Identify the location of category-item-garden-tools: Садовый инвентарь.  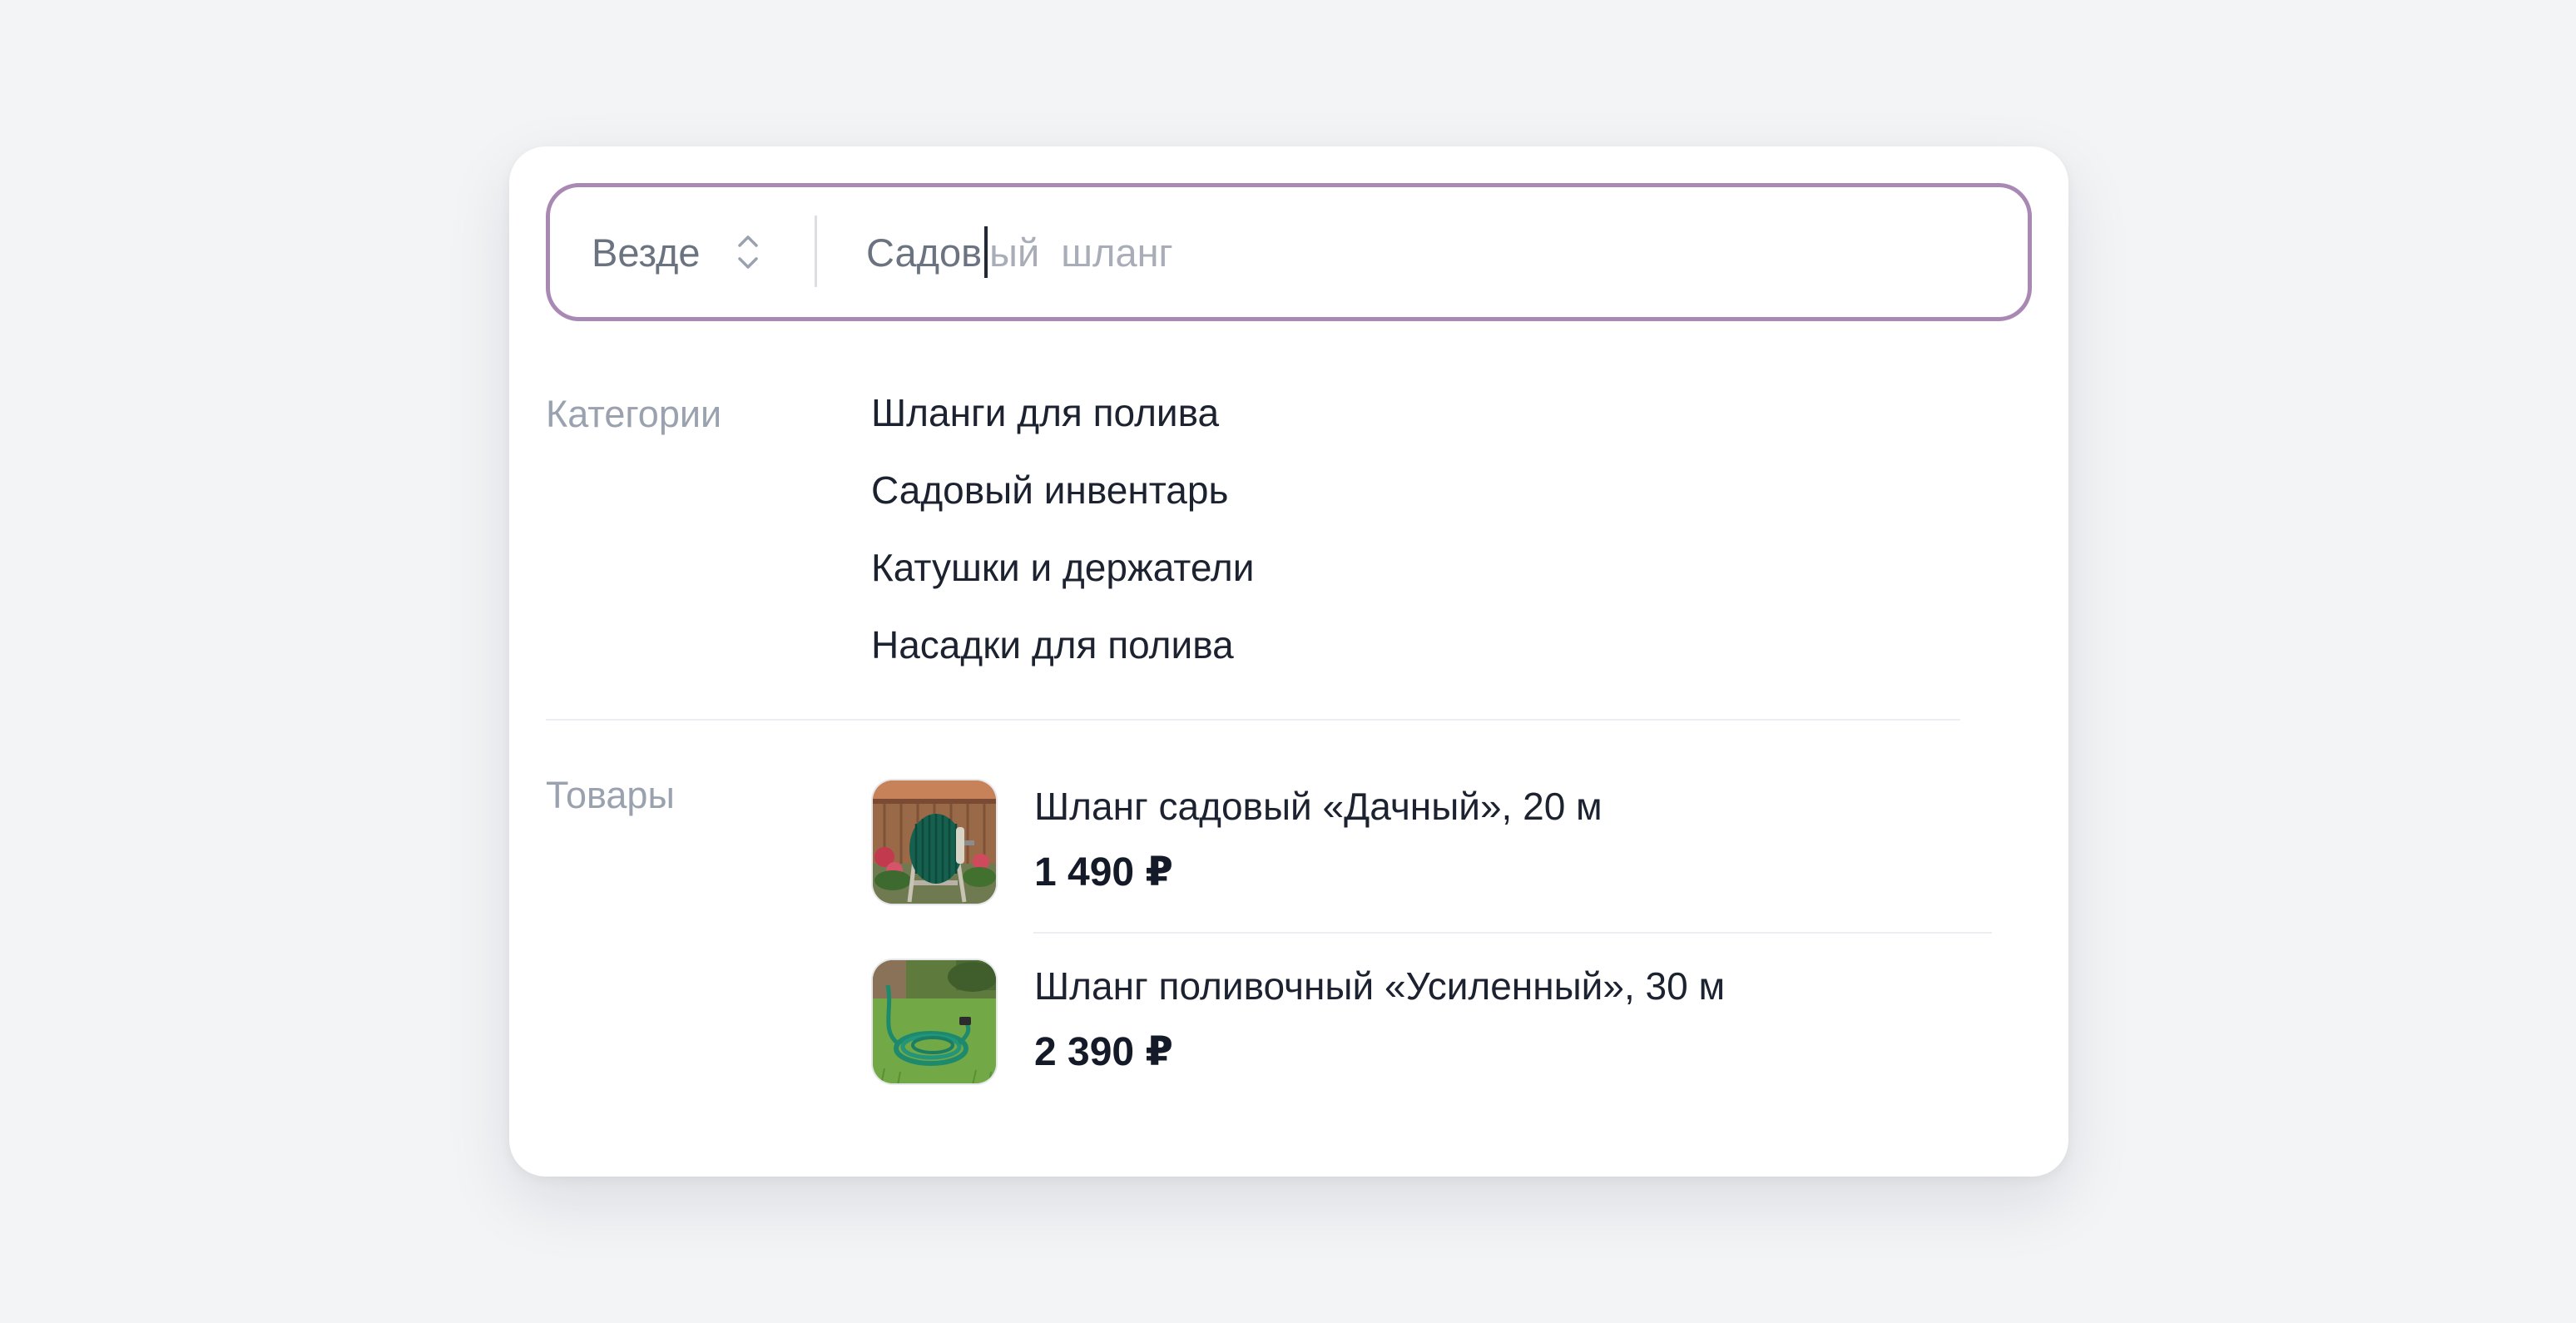
(1062, 504).